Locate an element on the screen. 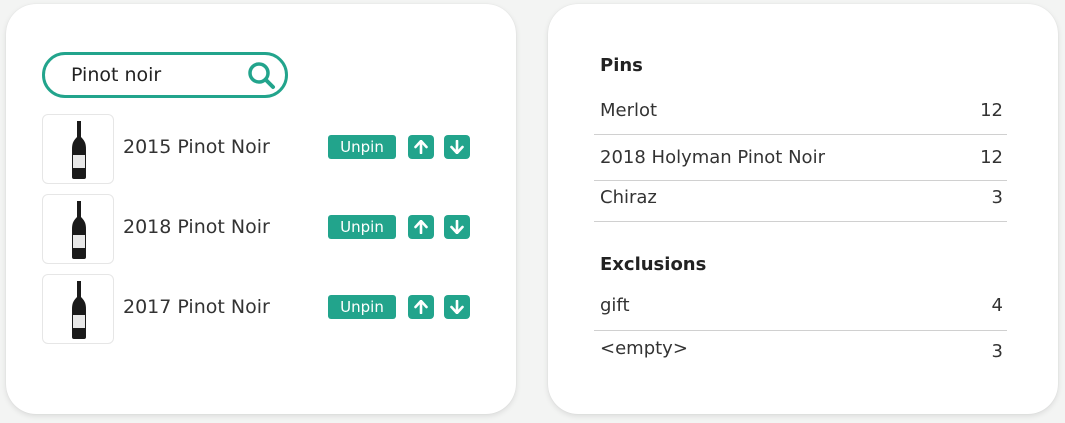 This screenshot has width=1065, height=423. pin-row: 2018 Holyman Pinot Noir 12 is located at coordinates (800, 158).